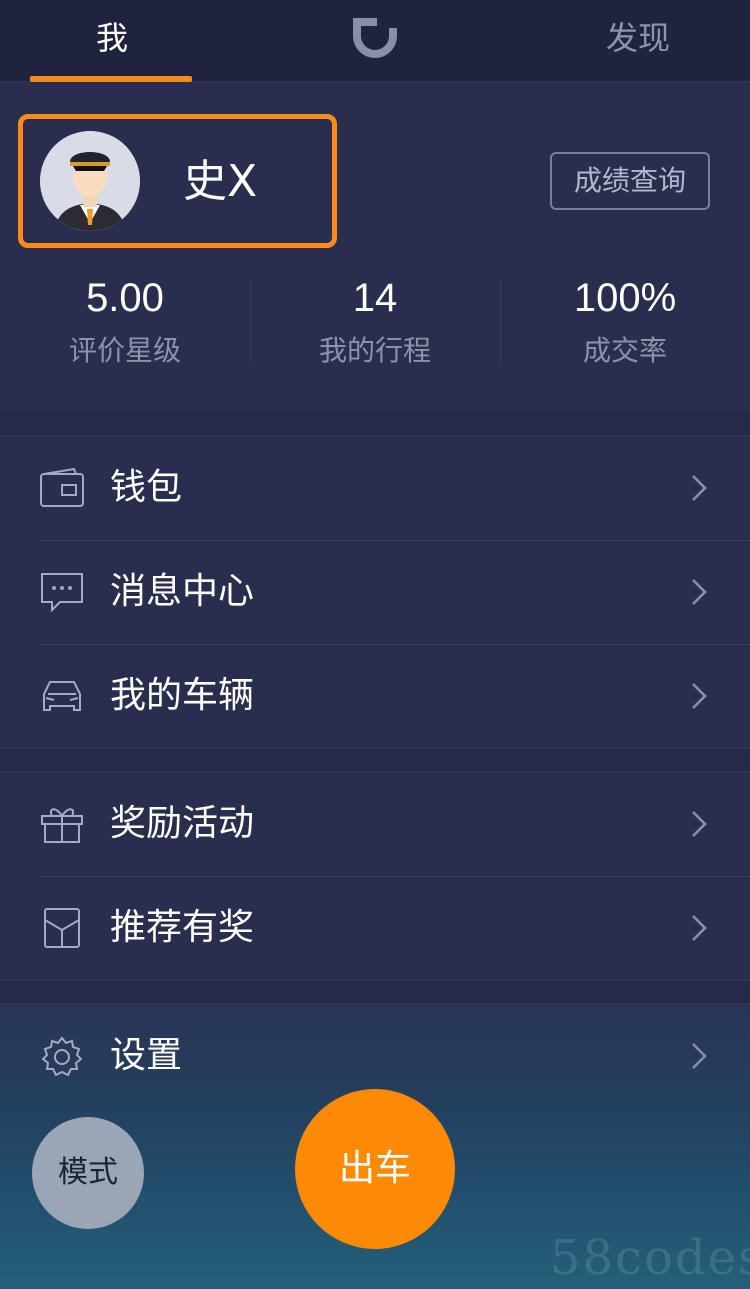  Describe the element at coordinates (375, 488) in the screenshot. I see `menu-item-wallet: 钱包` at that location.